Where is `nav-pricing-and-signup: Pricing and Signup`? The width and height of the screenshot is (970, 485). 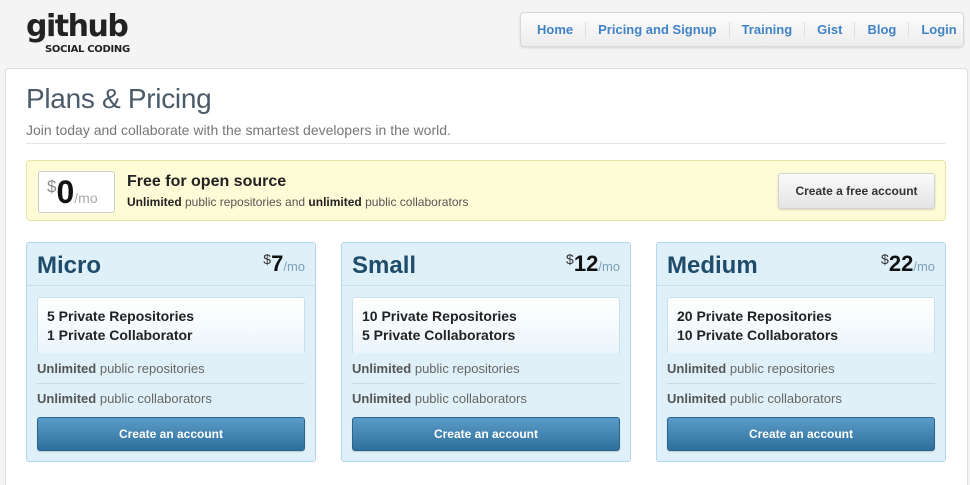
nav-pricing-and-signup: Pricing and Signup is located at coordinates (656, 29).